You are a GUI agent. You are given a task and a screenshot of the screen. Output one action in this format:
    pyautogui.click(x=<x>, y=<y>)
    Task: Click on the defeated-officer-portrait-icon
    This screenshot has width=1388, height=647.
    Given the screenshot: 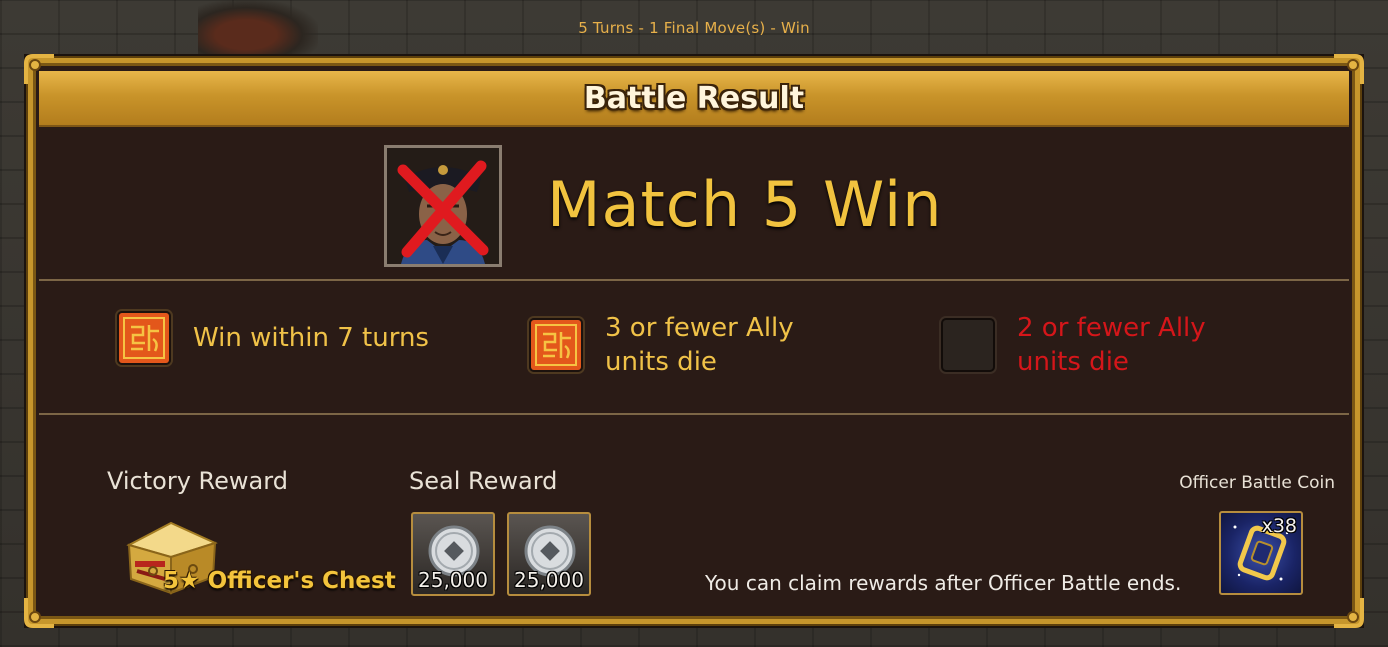 What is the action you would take?
    pyautogui.click(x=443, y=206)
    